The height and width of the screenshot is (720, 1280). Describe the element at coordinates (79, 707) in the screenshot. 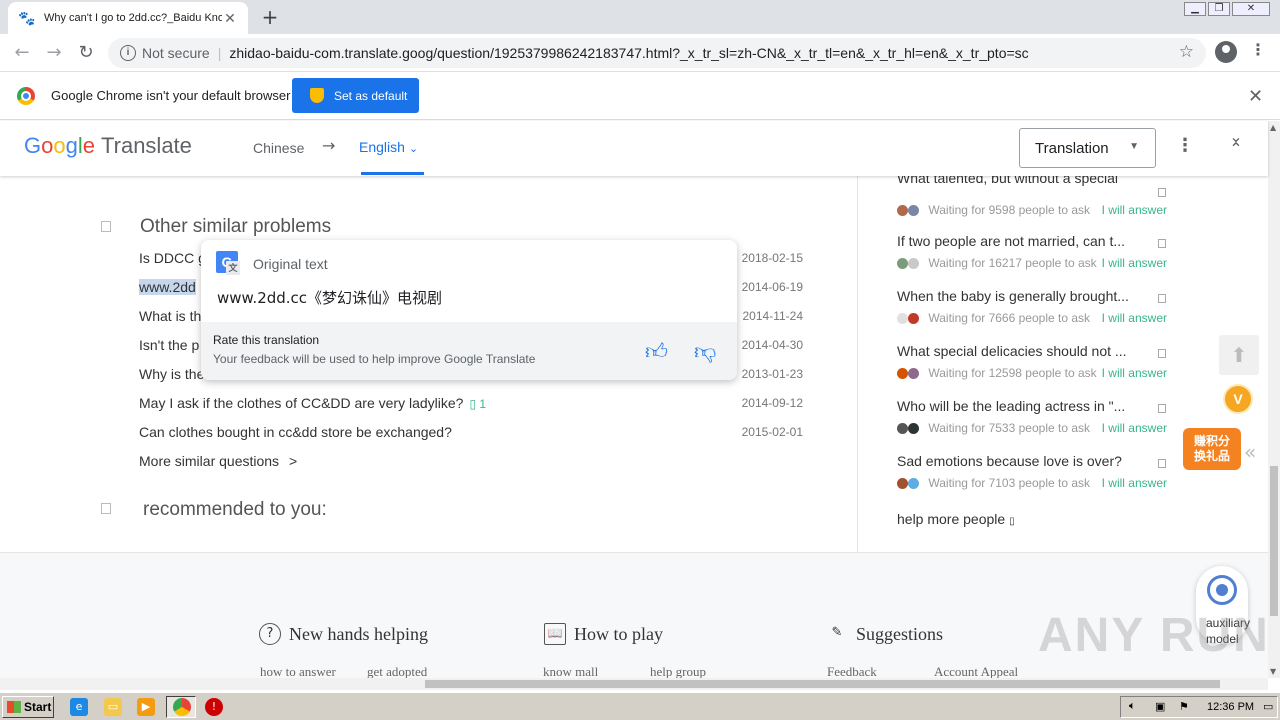

I see `ie-icon: e` at that location.